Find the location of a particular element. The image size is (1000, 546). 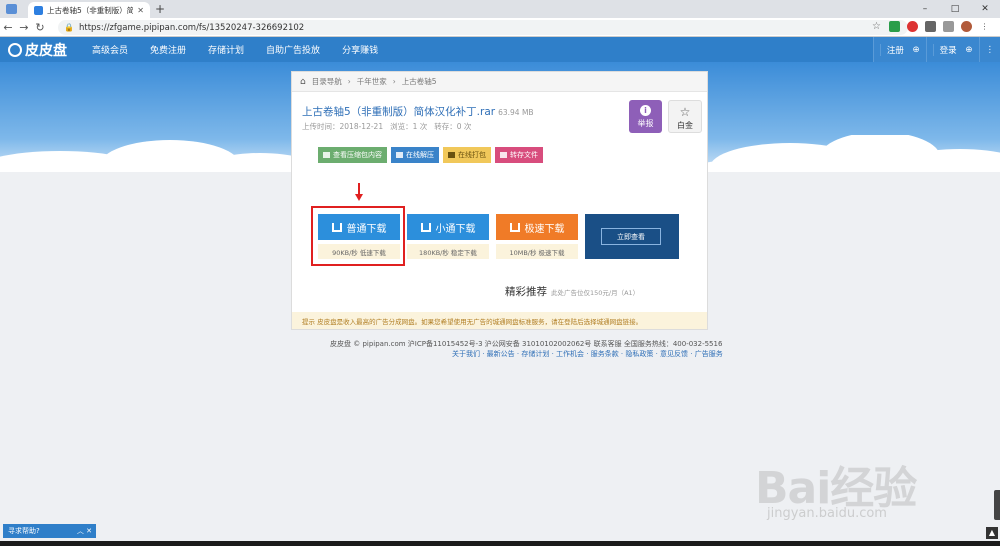

nav-item-share: 分享赚钱 is located at coordinates (360, 49).